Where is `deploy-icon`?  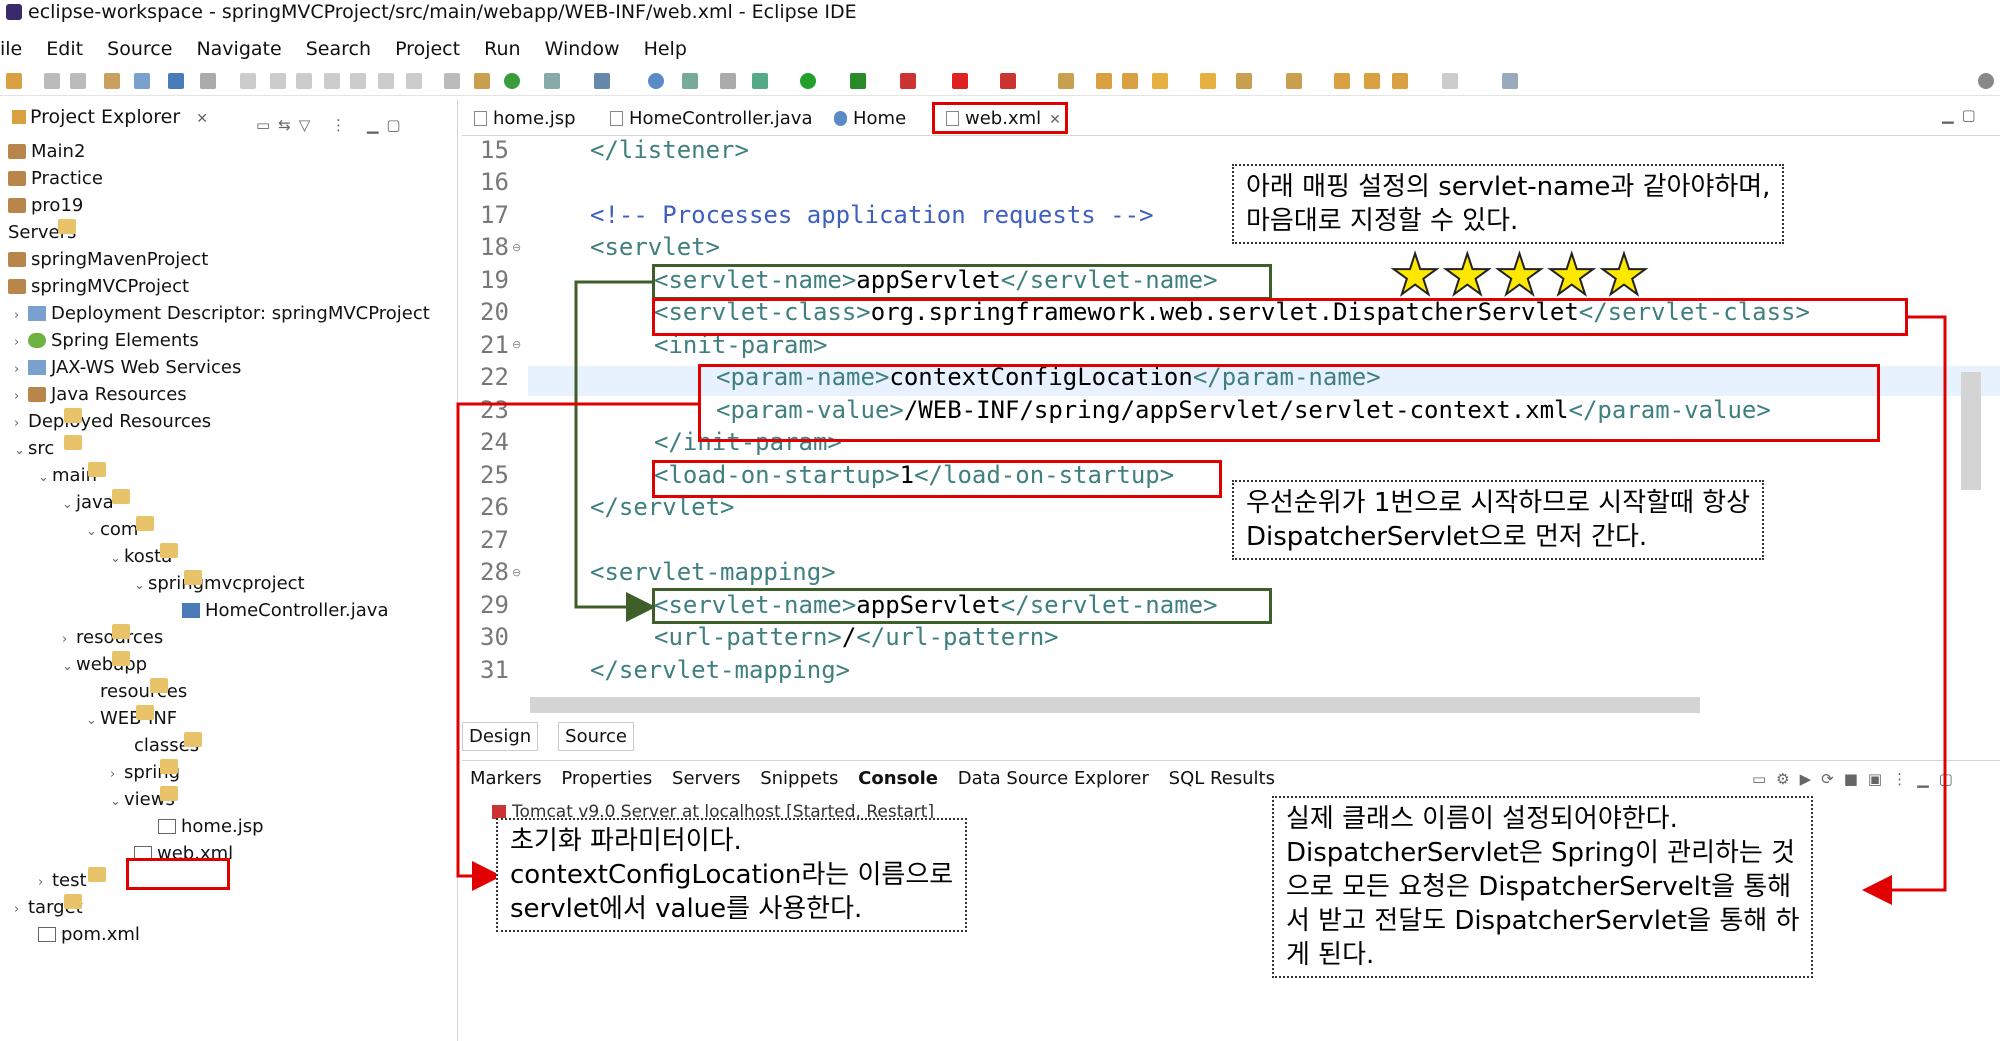
deploy-icon is located at coordinates (482, 81).